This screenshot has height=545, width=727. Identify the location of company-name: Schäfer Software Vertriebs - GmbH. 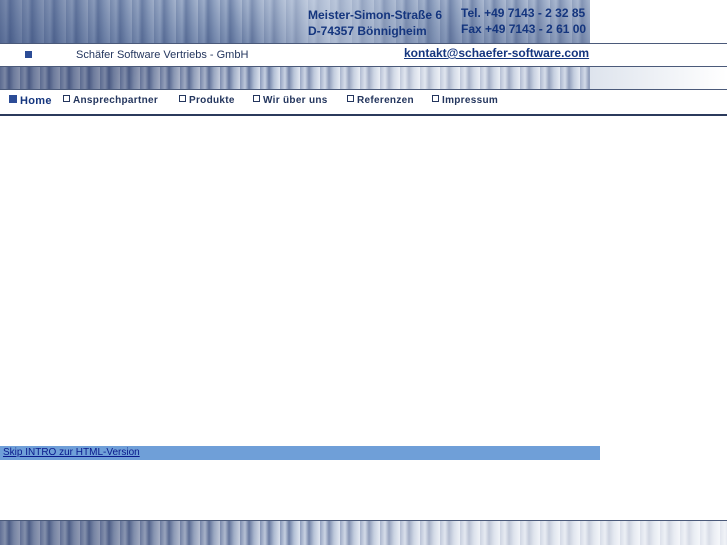
(162, 55).